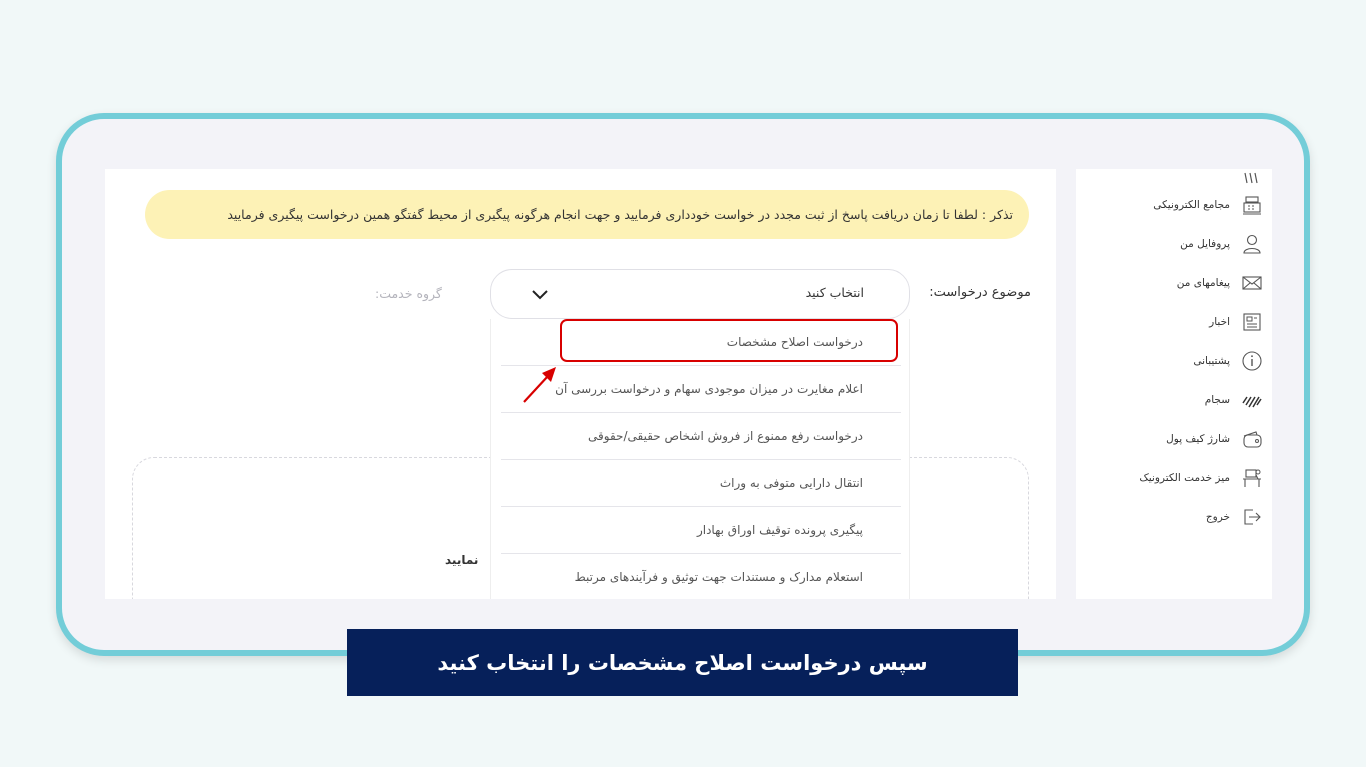  Describe the element at coordinates (1234, 400) in the screenshot. I see `sidebar-item-sejam: سجام` at that location.